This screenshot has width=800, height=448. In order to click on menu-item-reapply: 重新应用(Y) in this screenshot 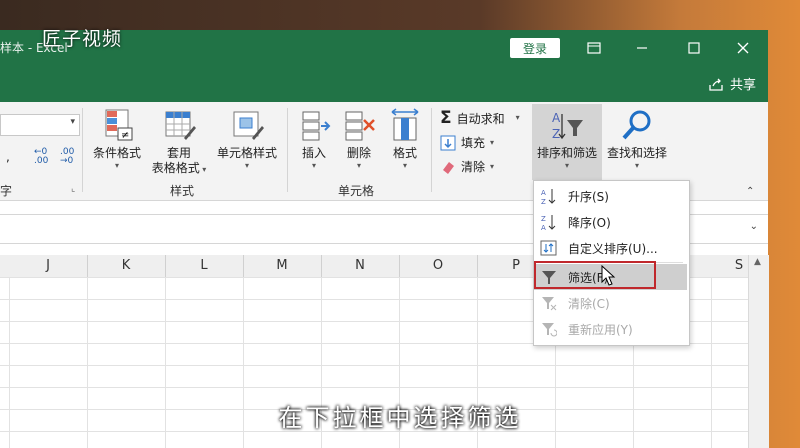, I will do `click(610, 329)`.